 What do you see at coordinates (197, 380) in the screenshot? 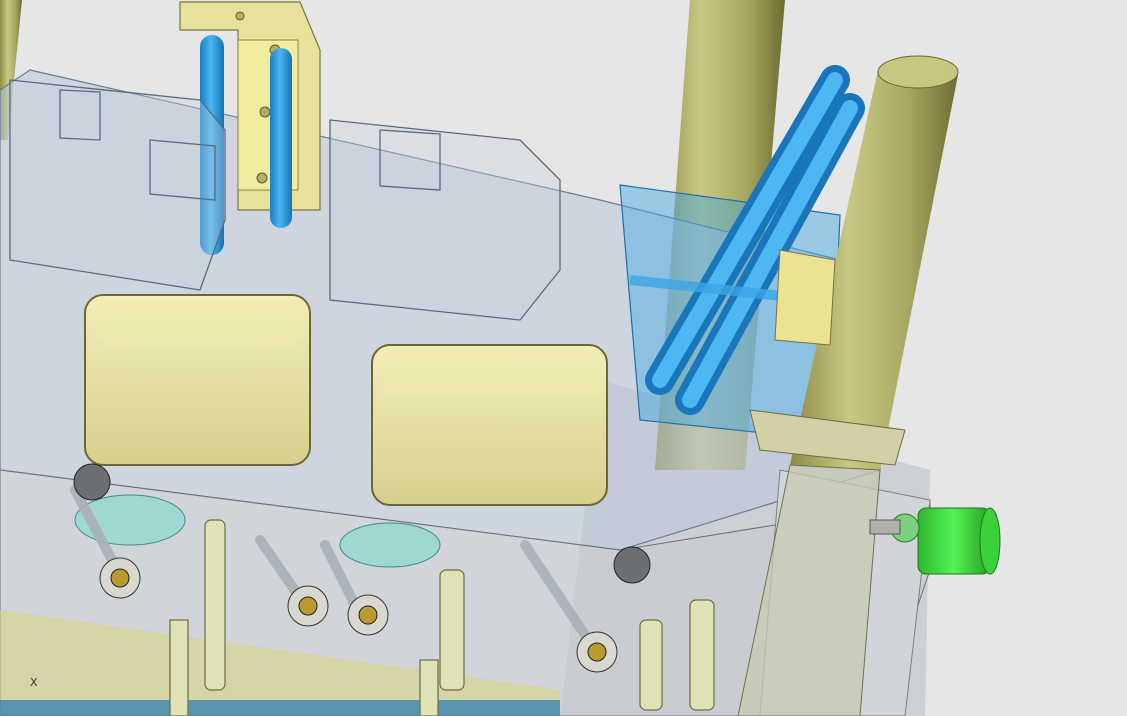
I see `cavity-insert-left` at bounding box center [197, 380].